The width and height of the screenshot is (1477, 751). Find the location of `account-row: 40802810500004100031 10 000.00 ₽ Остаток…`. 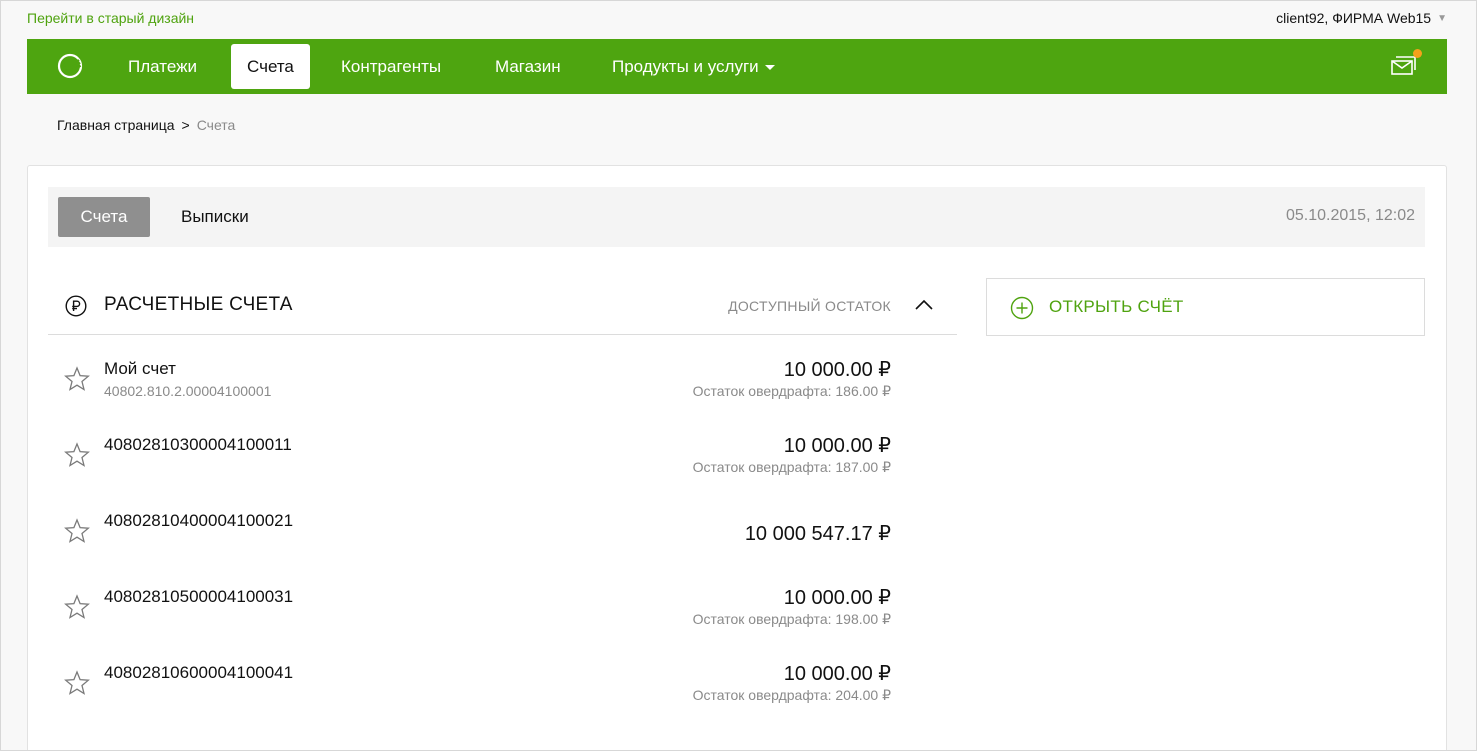

account-row: 40802810500004100031 10 000.00 ₽ Остаток… is located at coordinates (502, 625).